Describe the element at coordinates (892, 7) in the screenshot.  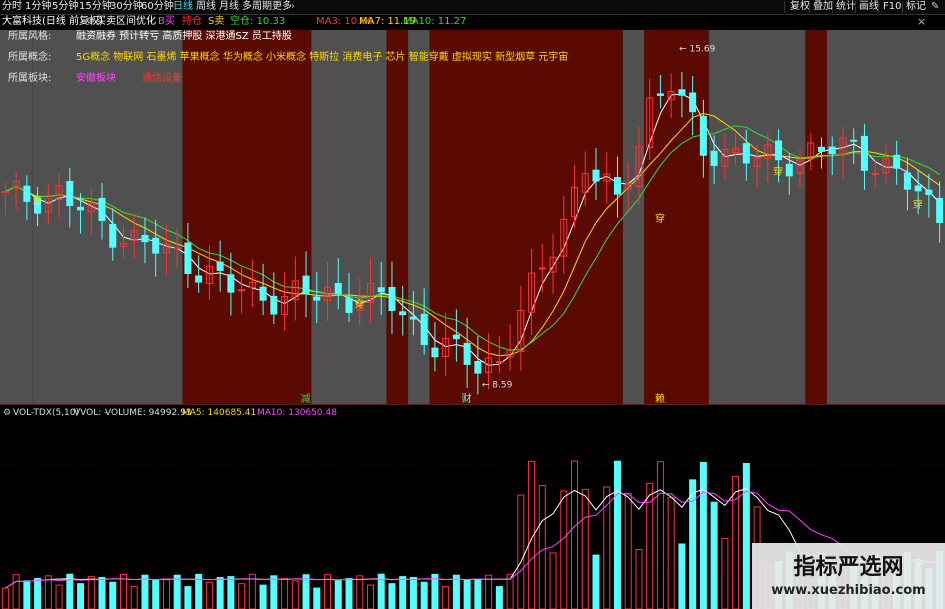
I see `f10-button: F10` at that location.